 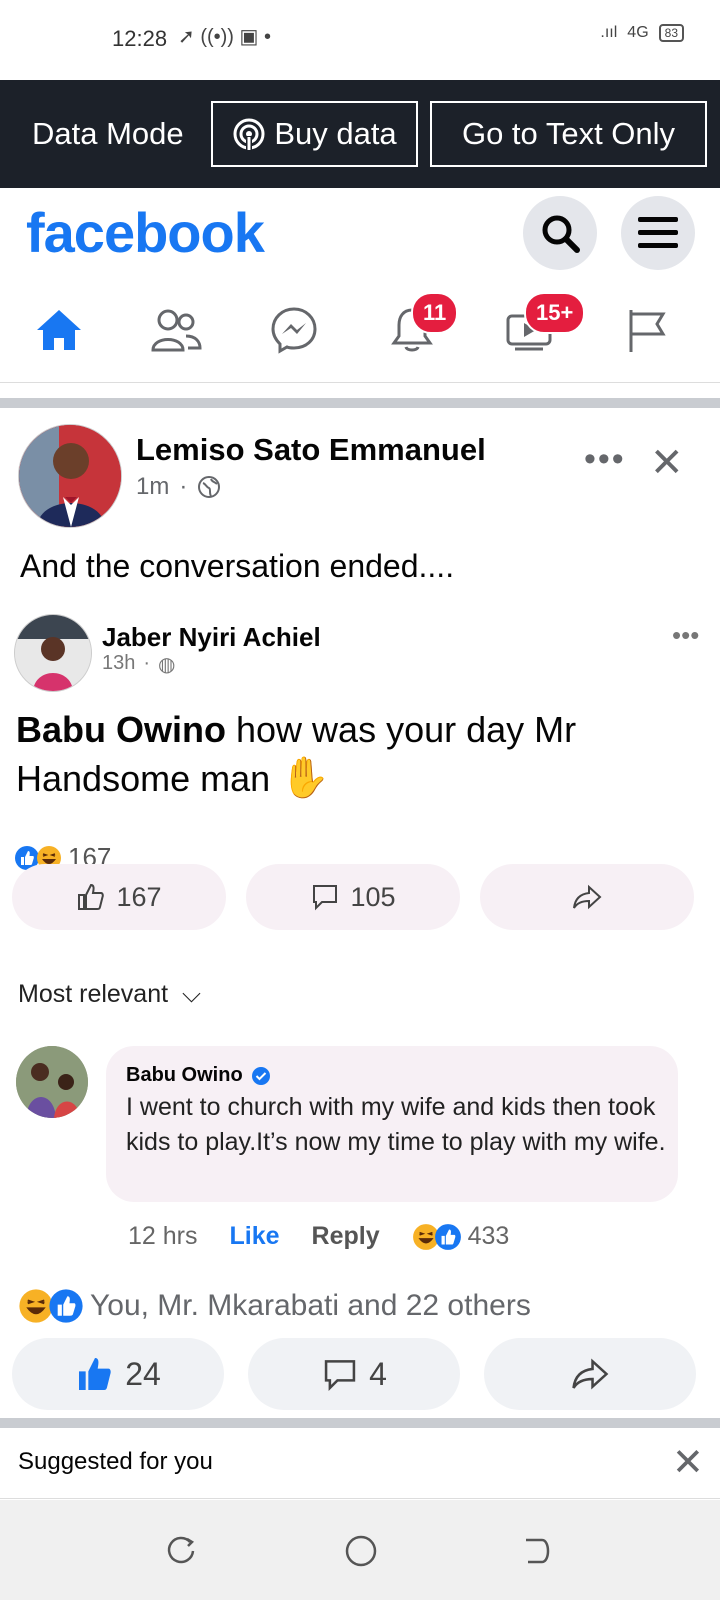 I want to click on commenter-avatar, so click(x=52, y=1082).